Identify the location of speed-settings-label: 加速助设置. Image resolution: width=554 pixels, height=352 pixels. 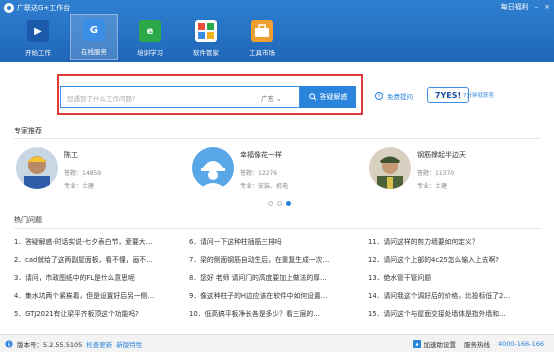
(439, 345).